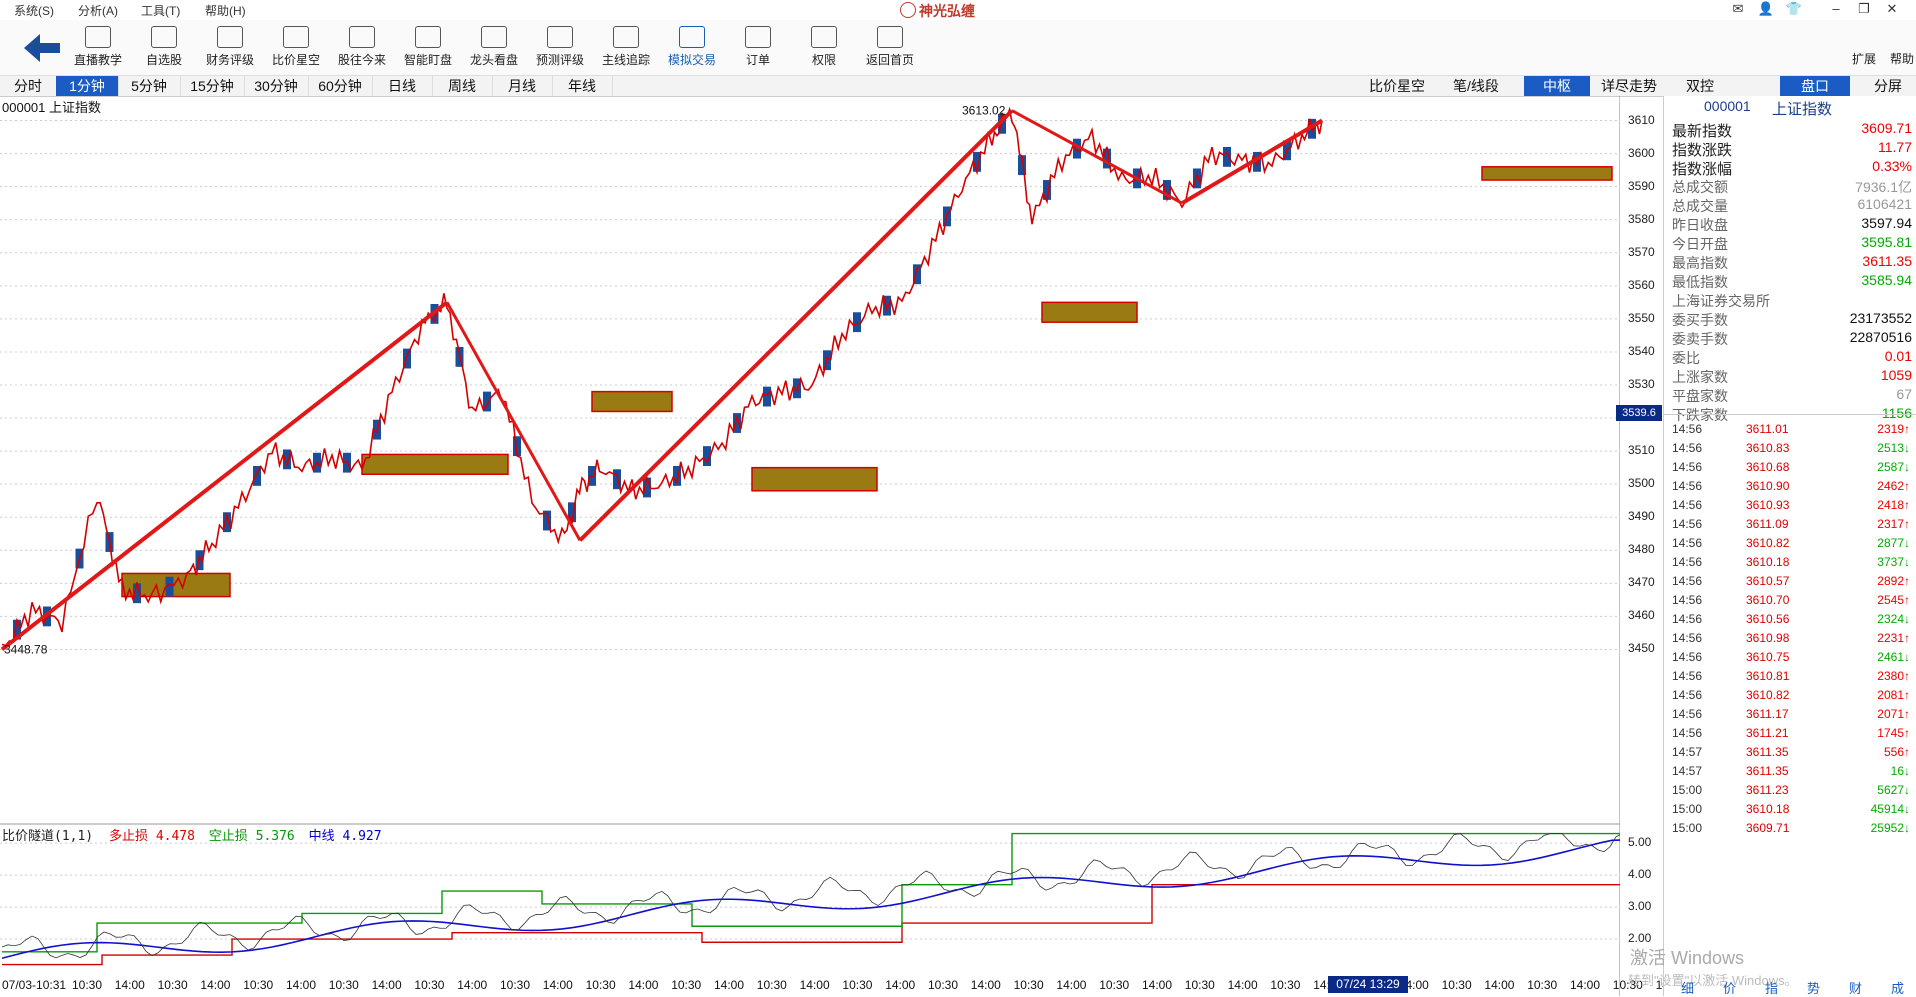 This screenshot has width=1916, height=997. What do you see at coordinates (1766, 9) in the screenshot?
I see `user-icon: 👤` at bounding box center [1766, 9].